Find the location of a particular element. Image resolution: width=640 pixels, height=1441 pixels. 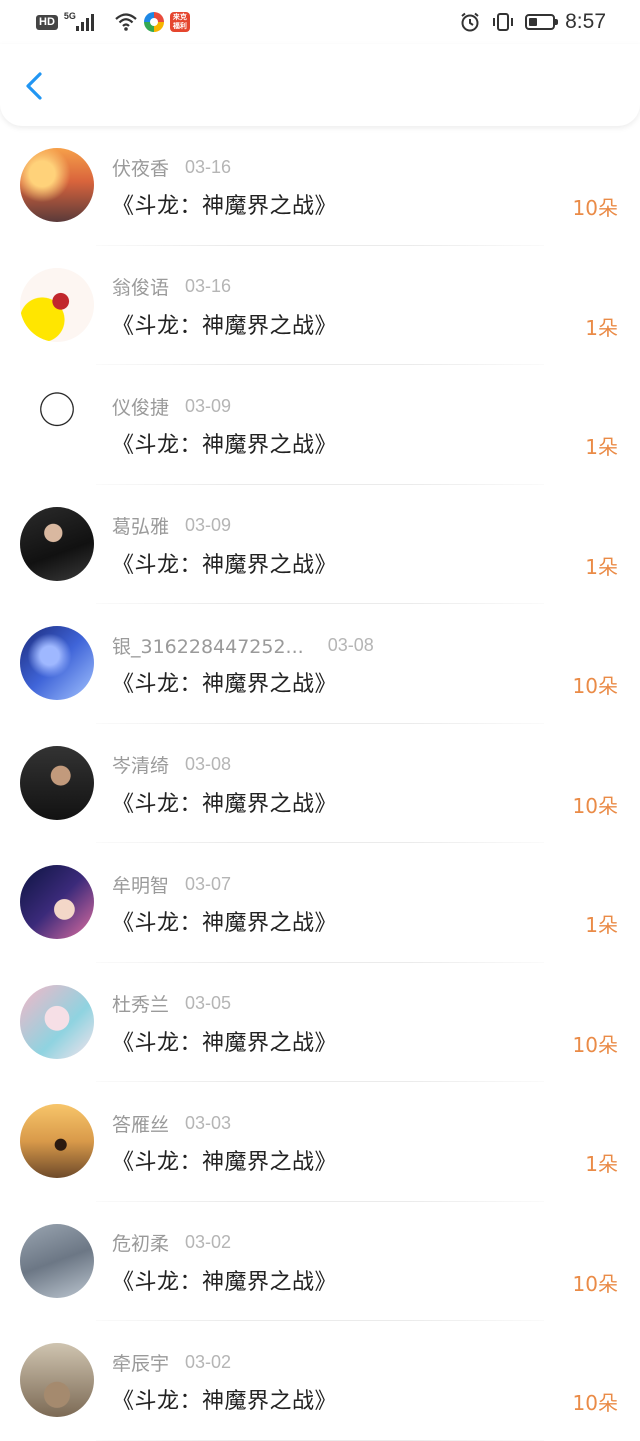

chevron-left-icon is located at coordinates (34, 86).